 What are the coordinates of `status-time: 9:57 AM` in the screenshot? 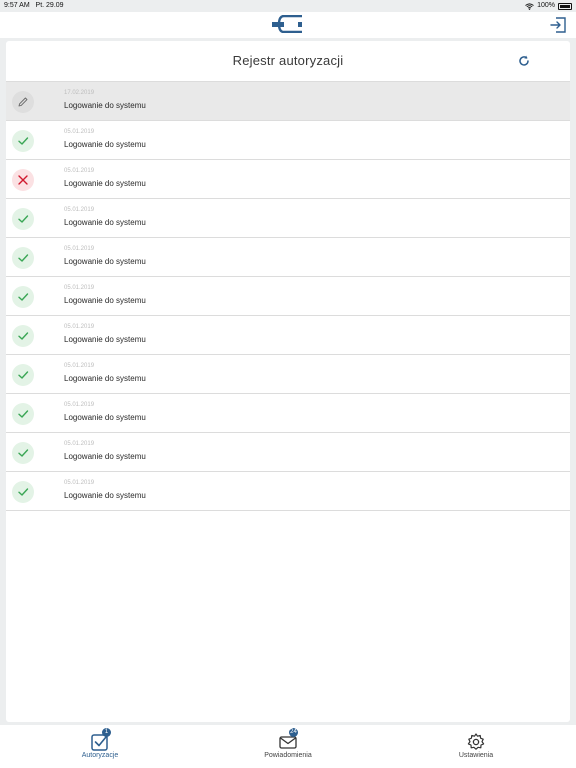 It's located at (17, 5).